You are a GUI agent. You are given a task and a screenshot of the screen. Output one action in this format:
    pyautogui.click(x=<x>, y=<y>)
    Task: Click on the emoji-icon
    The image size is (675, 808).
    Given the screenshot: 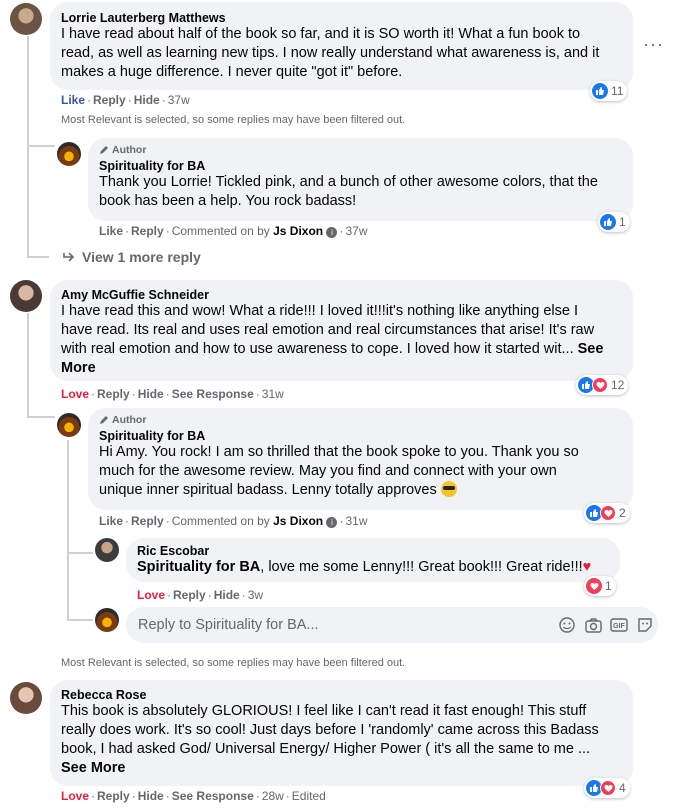 What is the action you would take?
    pyautogui.click(x=567, y=625)
    